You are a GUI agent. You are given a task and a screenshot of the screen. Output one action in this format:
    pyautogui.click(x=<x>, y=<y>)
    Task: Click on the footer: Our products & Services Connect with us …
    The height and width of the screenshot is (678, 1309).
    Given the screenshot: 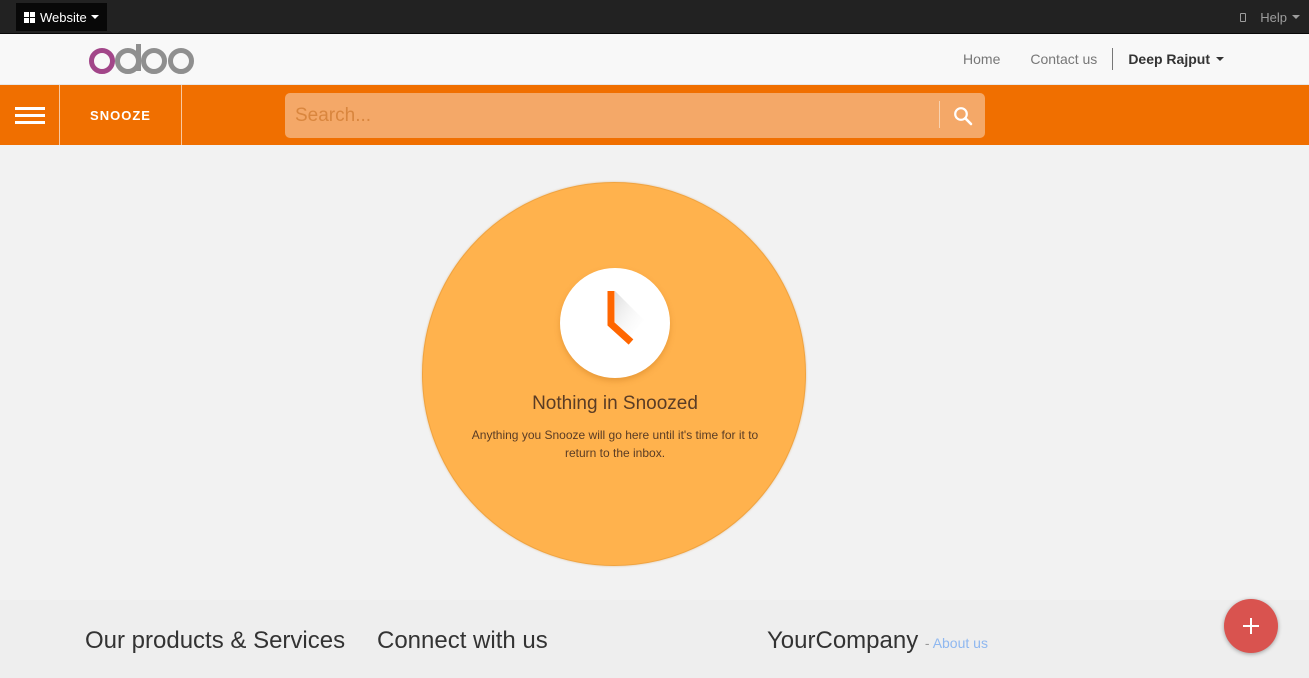 What is the action you would take?
    pyautogui.click(x=654, y=639)
    